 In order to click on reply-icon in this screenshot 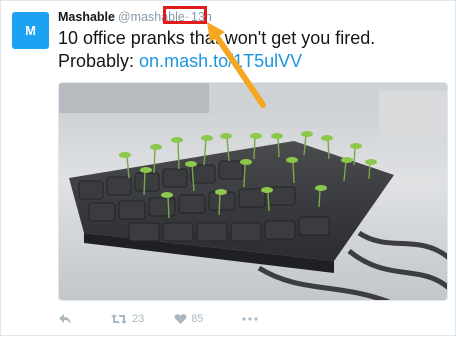, I will do `click(65, 319)`.